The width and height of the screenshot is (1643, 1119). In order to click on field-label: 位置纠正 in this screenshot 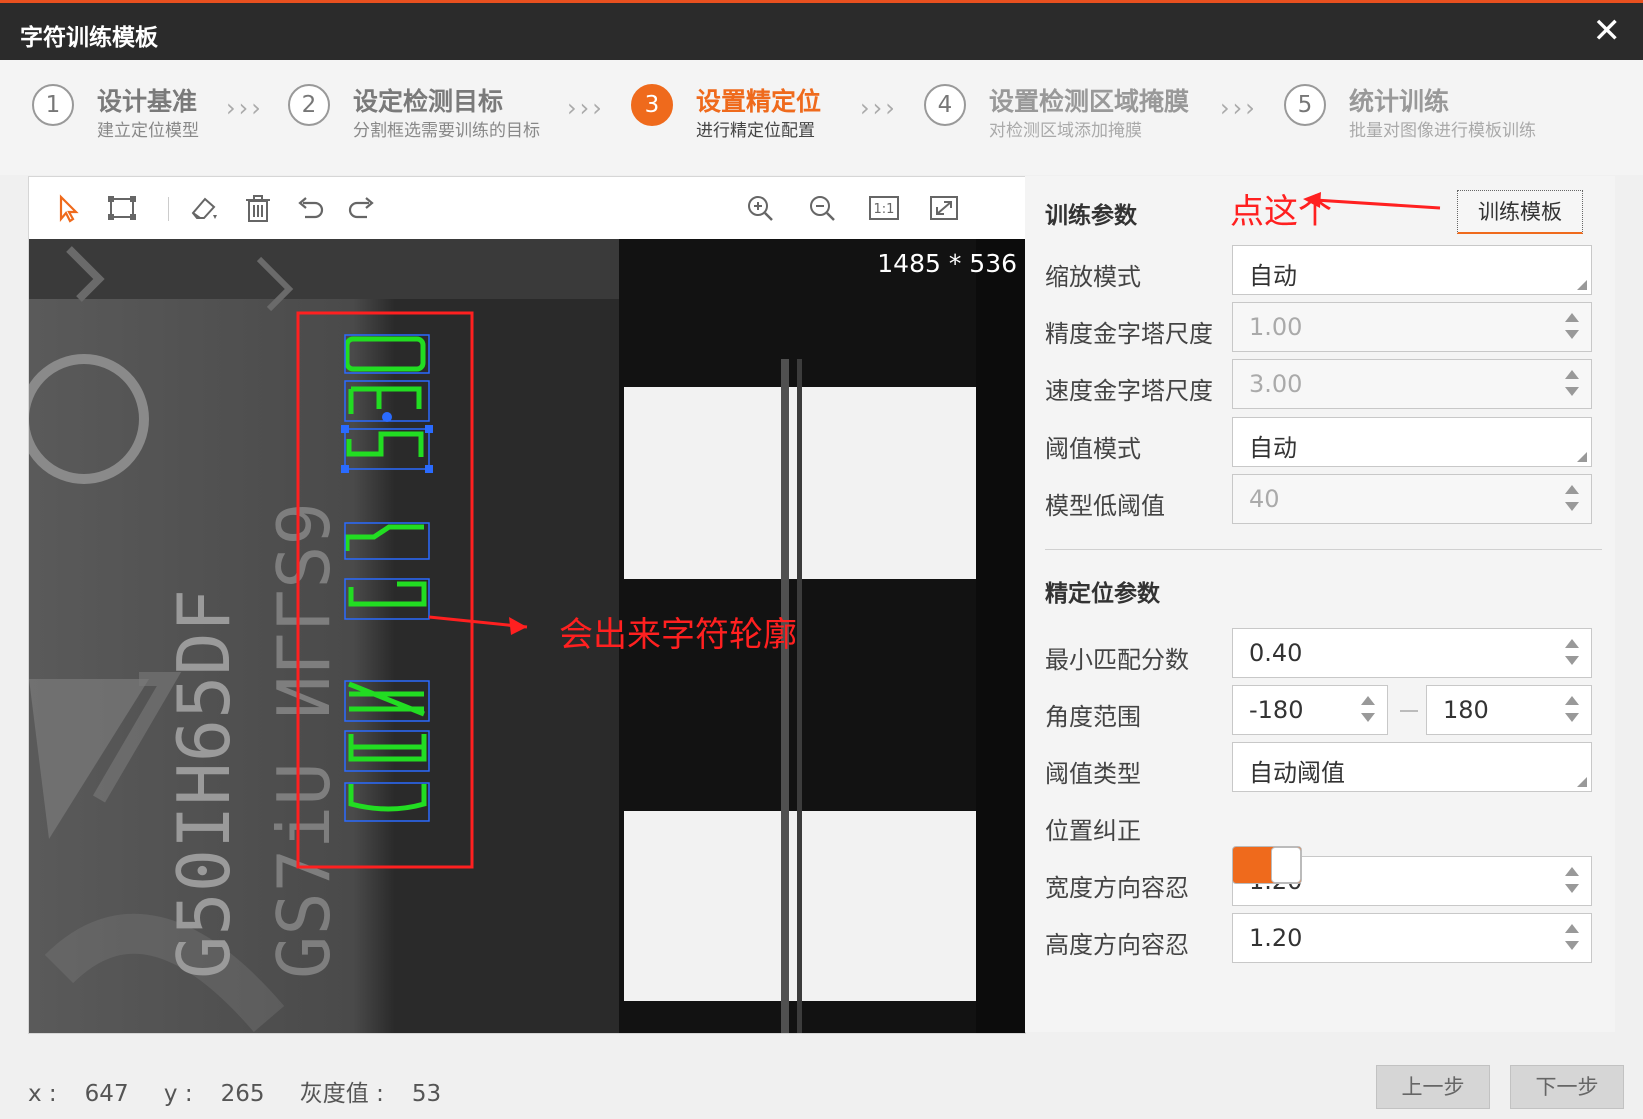, I will do `click(1093, 831)`.